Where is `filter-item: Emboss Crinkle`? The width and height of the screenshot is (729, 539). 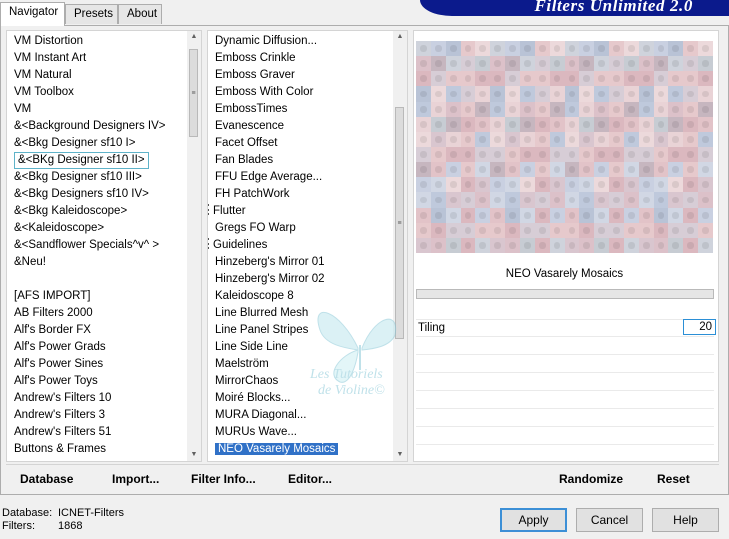 filter-item: Emboss Crinkle is located at coordinates (275, 58).